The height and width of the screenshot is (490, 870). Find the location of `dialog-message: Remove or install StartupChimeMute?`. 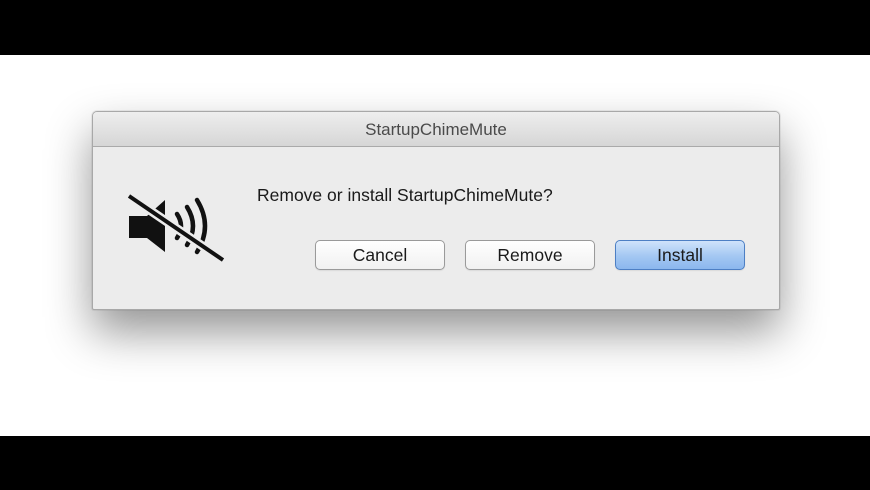

dialog-message: Remove or install StartupChimeMute? is located at coordinates (405, 195).